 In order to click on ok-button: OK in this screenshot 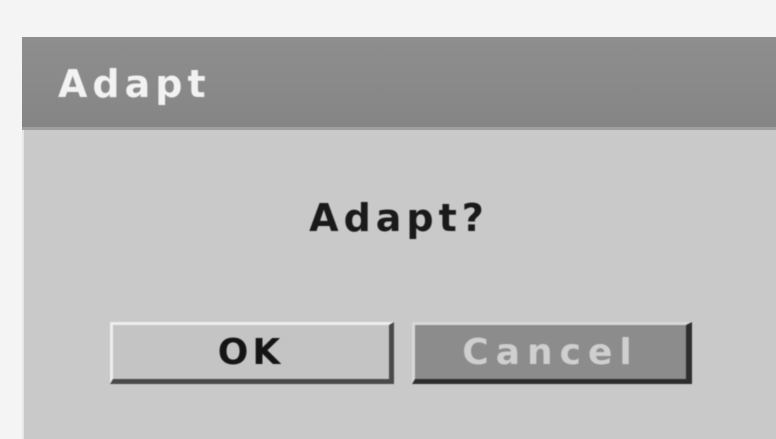, I will do `click(252, 353)`.